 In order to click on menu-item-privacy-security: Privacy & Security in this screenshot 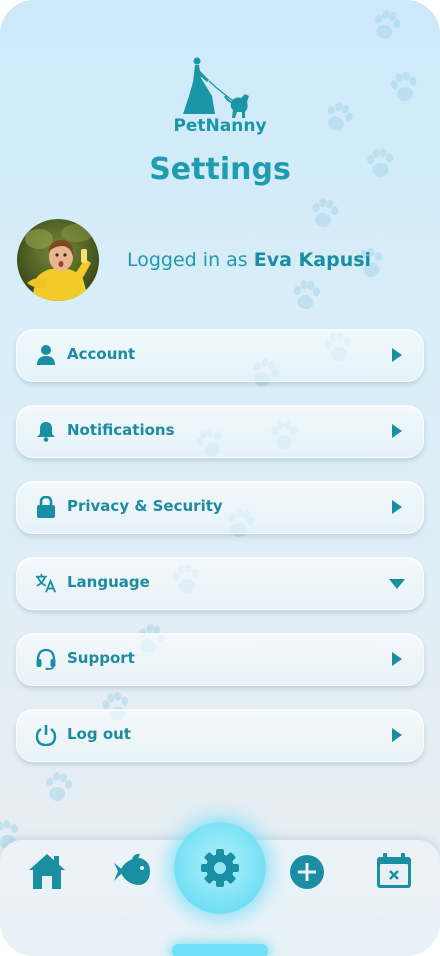, I will do `click(220, 507)`.